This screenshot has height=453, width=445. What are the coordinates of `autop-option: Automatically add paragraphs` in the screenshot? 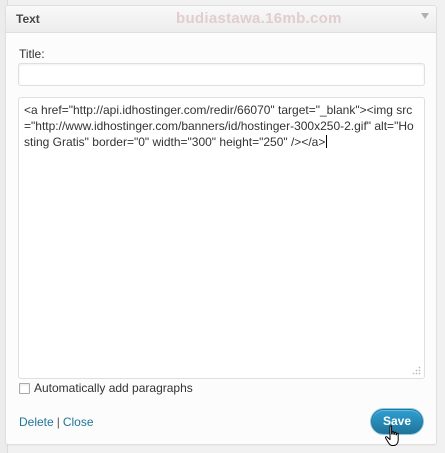 It's located at (106, 388).